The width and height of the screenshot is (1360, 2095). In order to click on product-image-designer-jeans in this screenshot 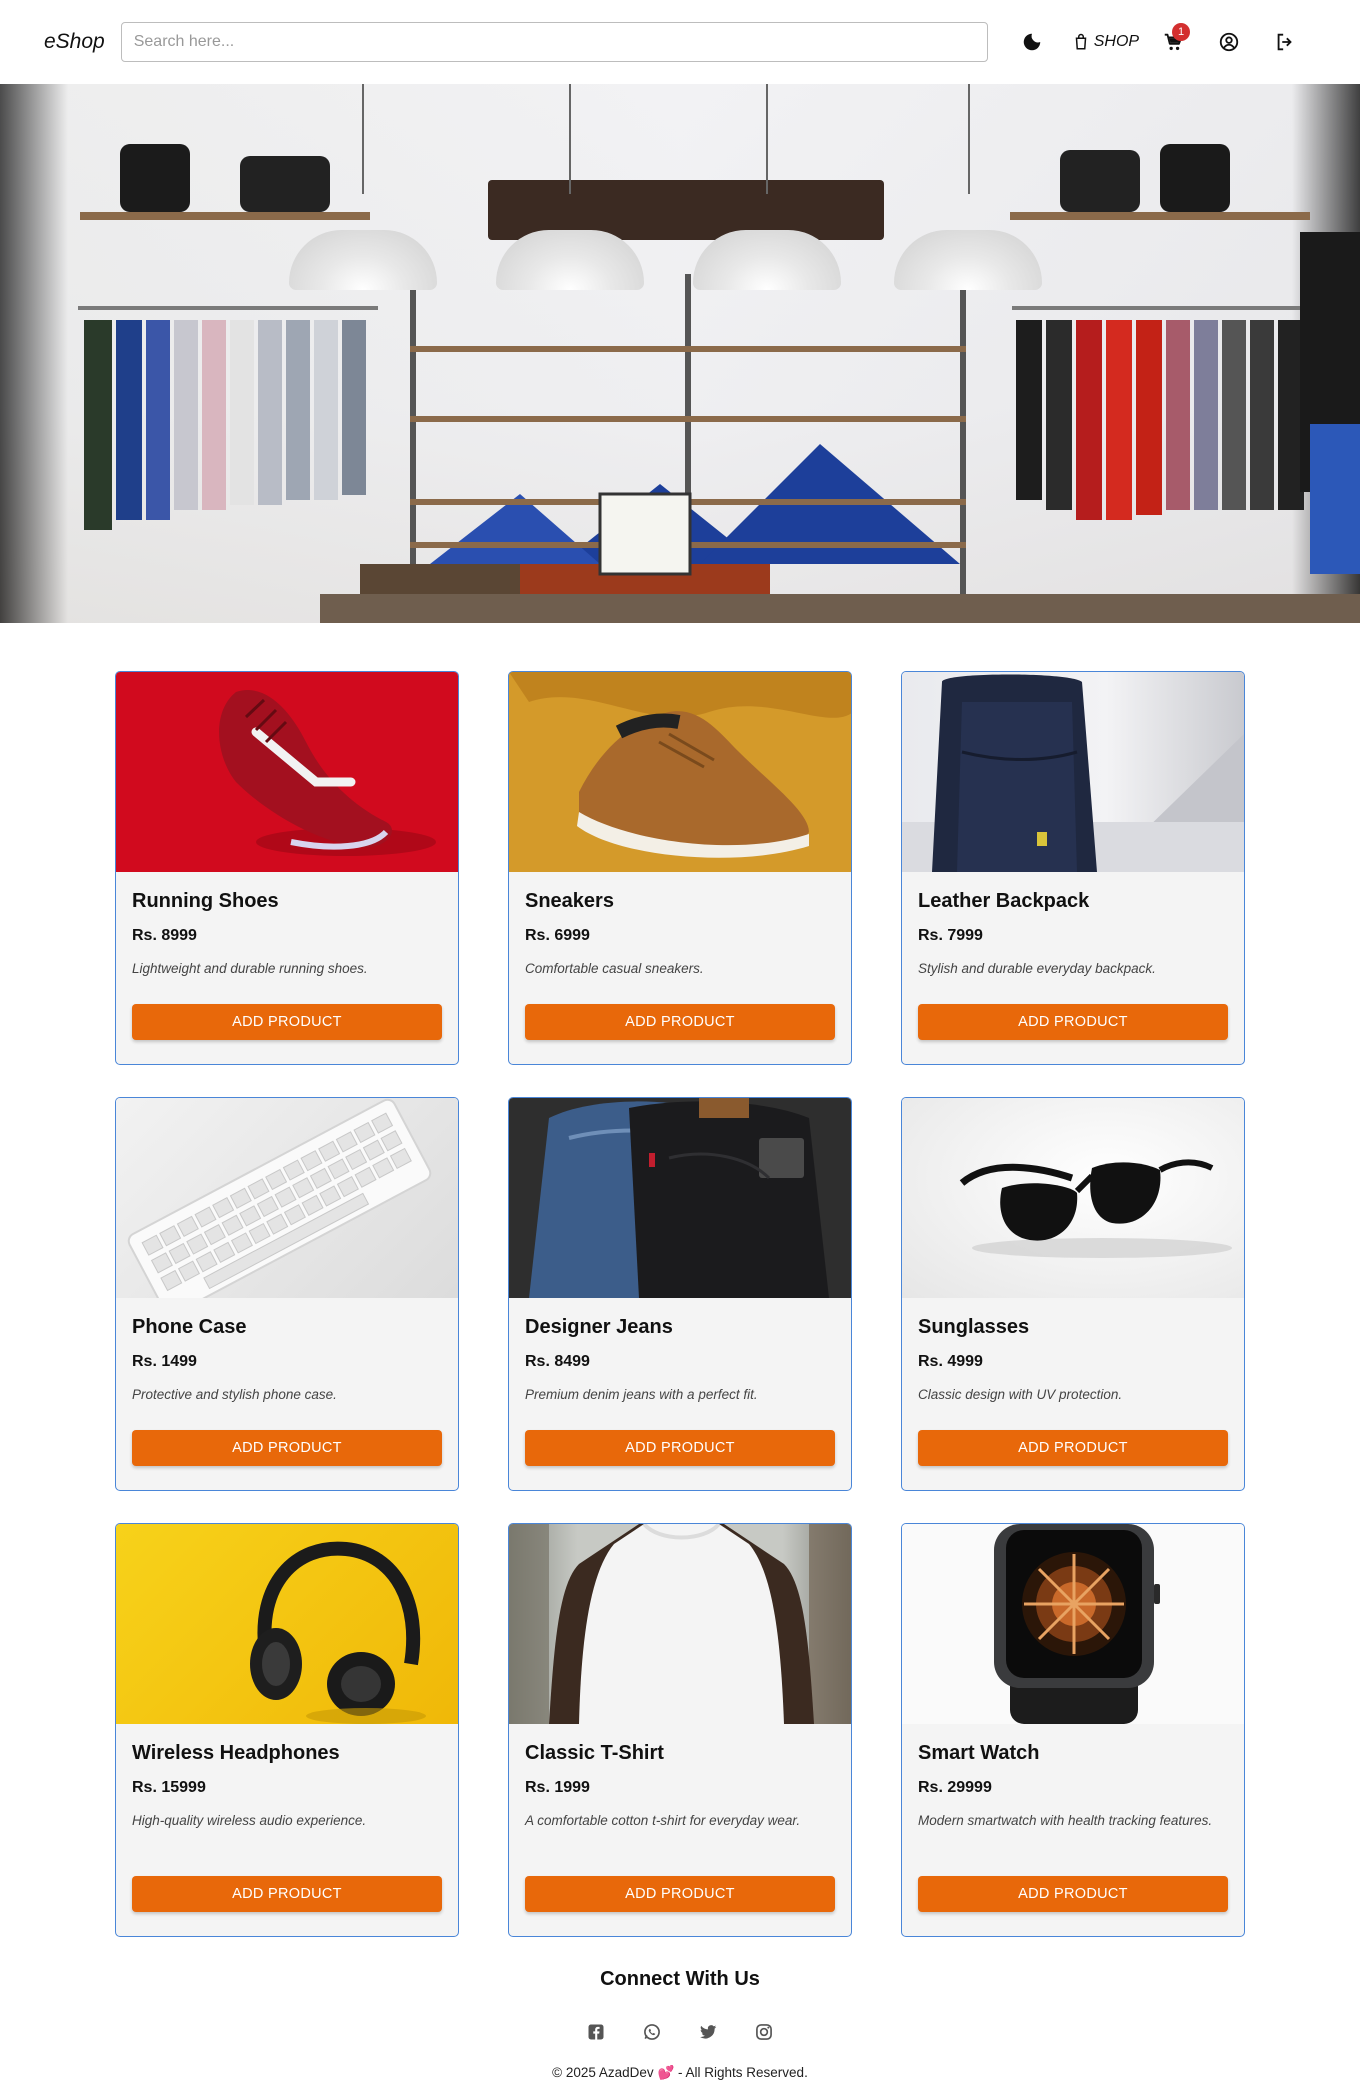, I will do `click(680, 1198)`.